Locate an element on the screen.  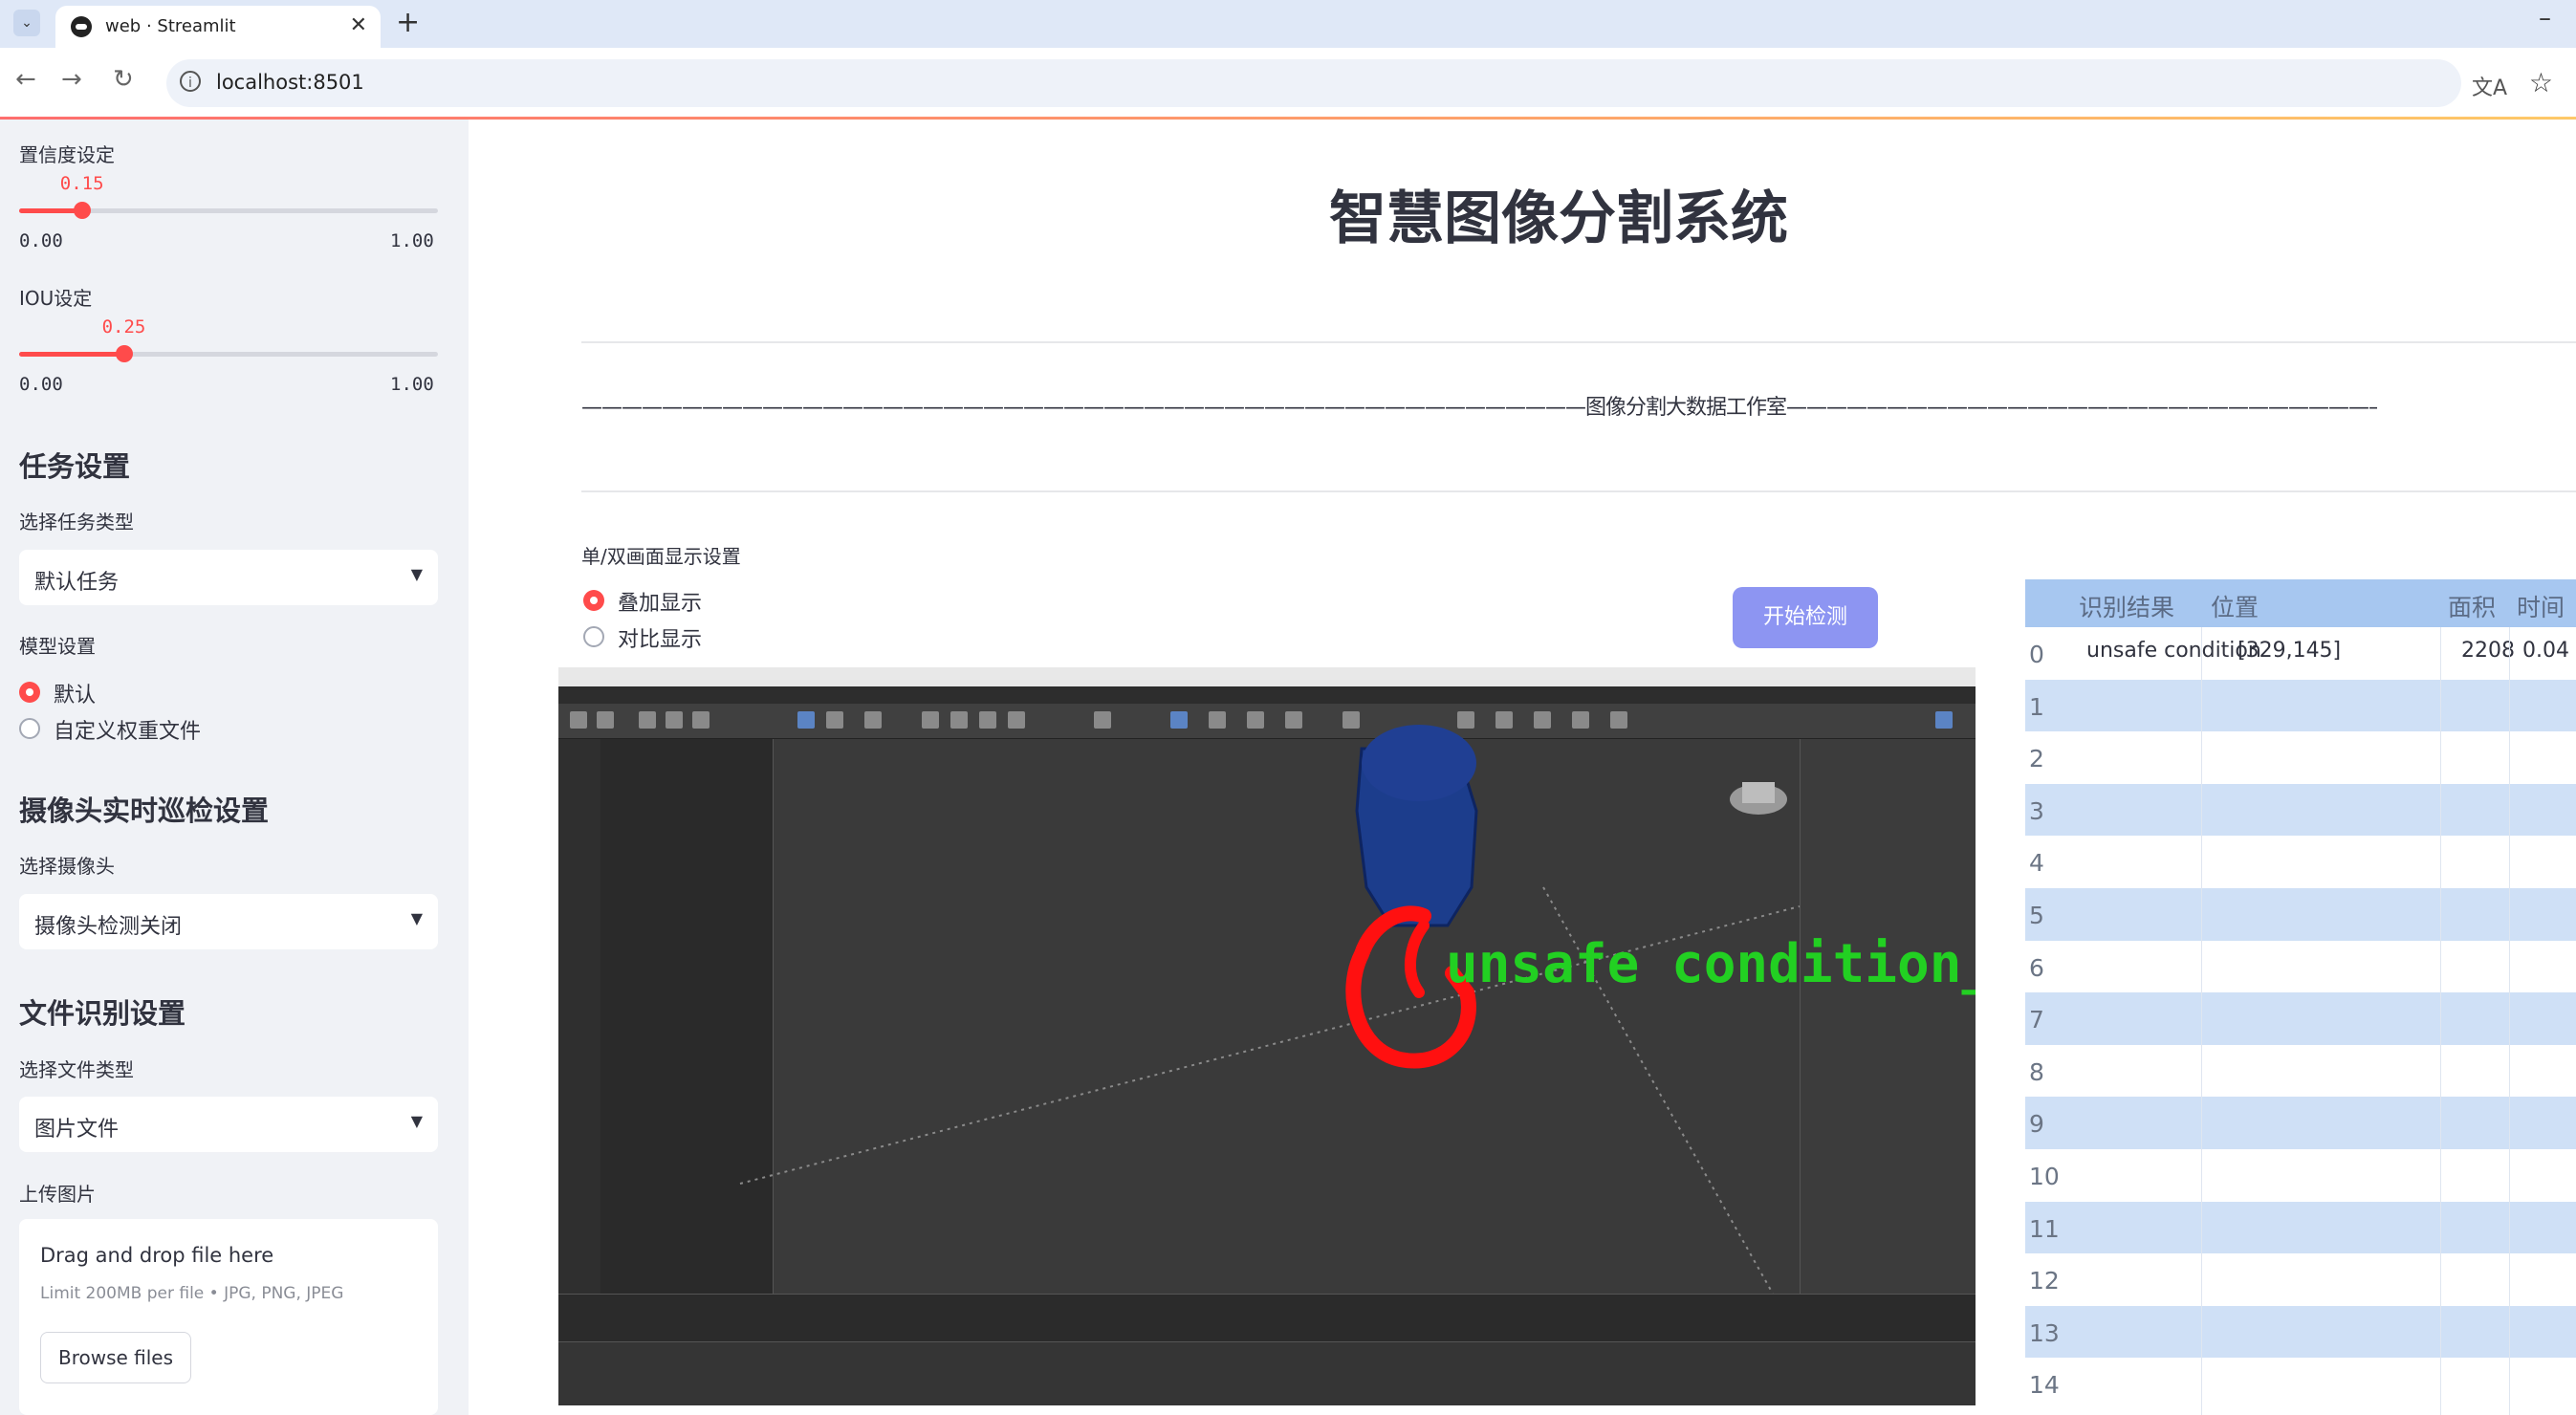
camera-select: 摄像头检测关闭 ▼ is located at coordinates (228, 922).